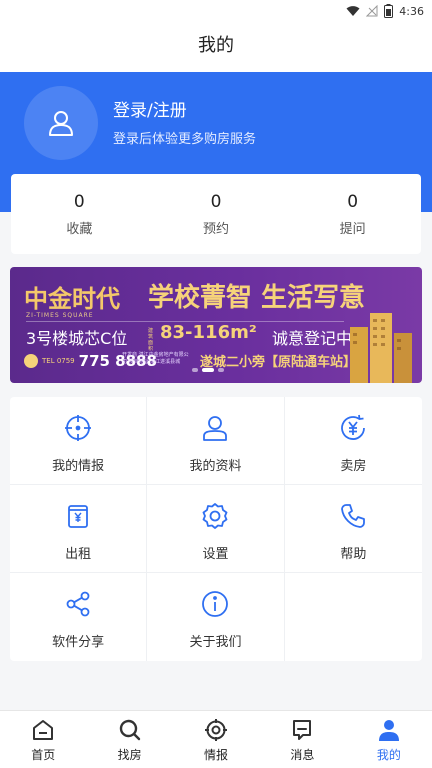 The height and width of the screenshot is (768, 432). I want to click on login-hint: 登录后体验更多购房服务, so click(185, 139).